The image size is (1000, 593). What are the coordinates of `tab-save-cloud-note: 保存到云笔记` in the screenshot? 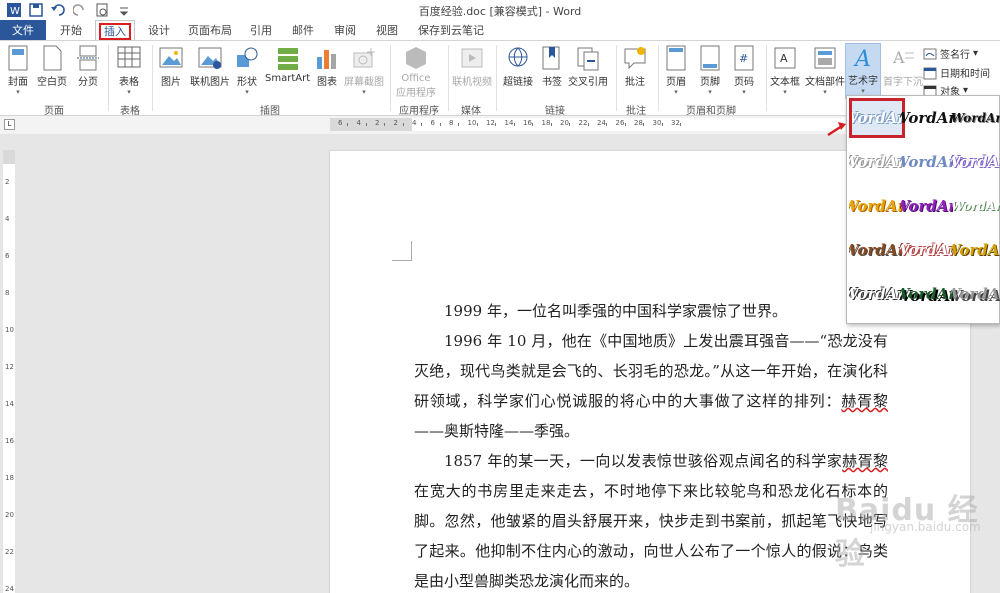 It's located at (451, 30).